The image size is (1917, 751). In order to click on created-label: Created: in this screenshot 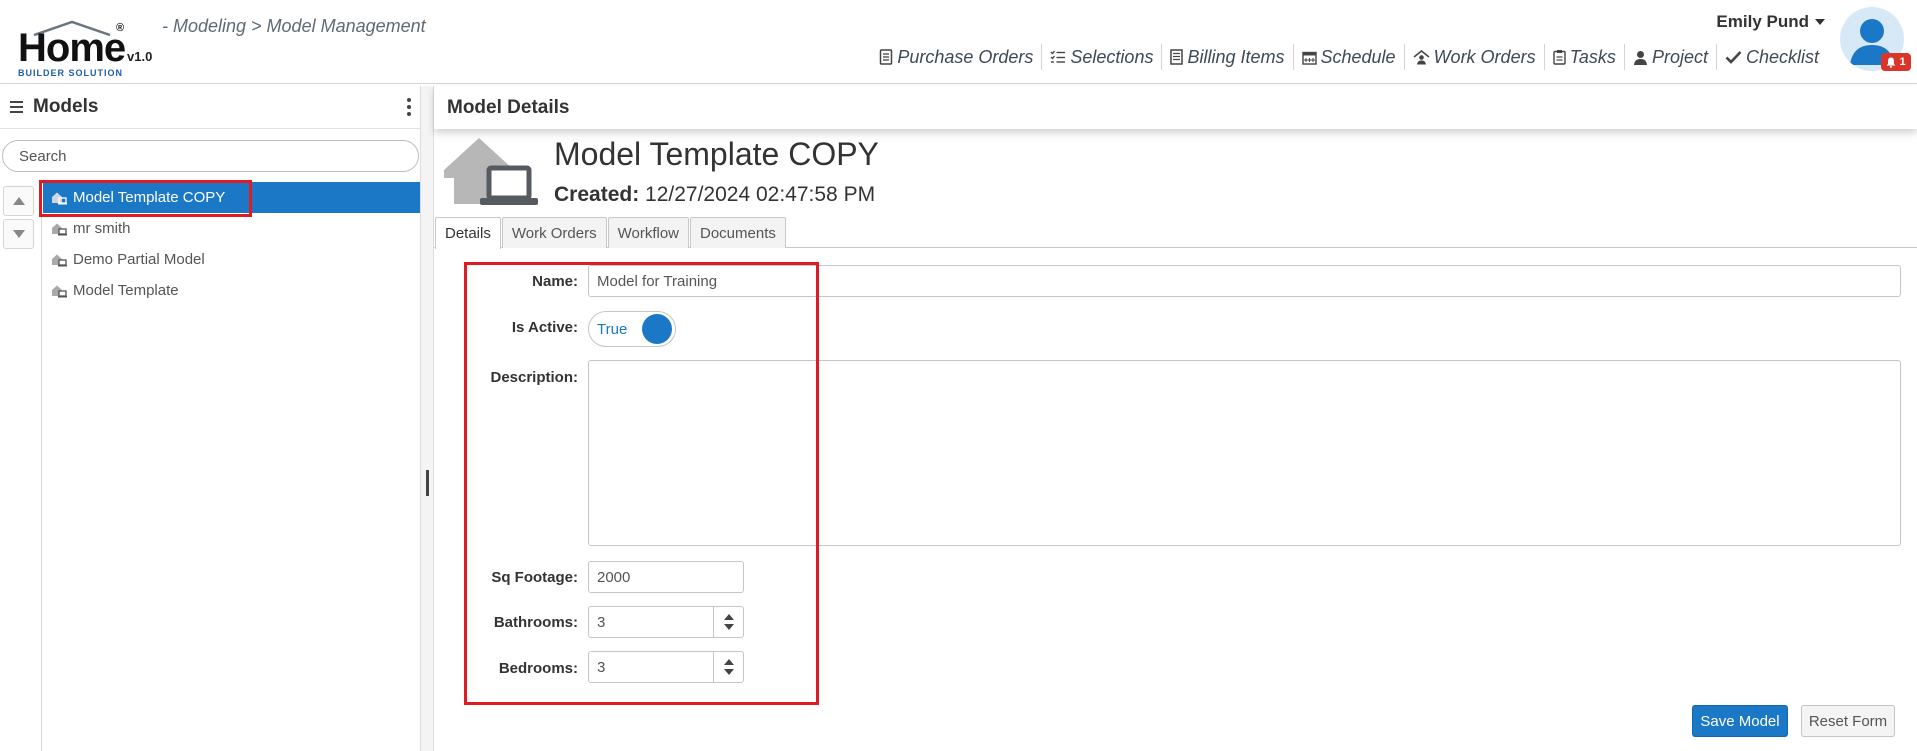, I will do `click(597, 194)`.